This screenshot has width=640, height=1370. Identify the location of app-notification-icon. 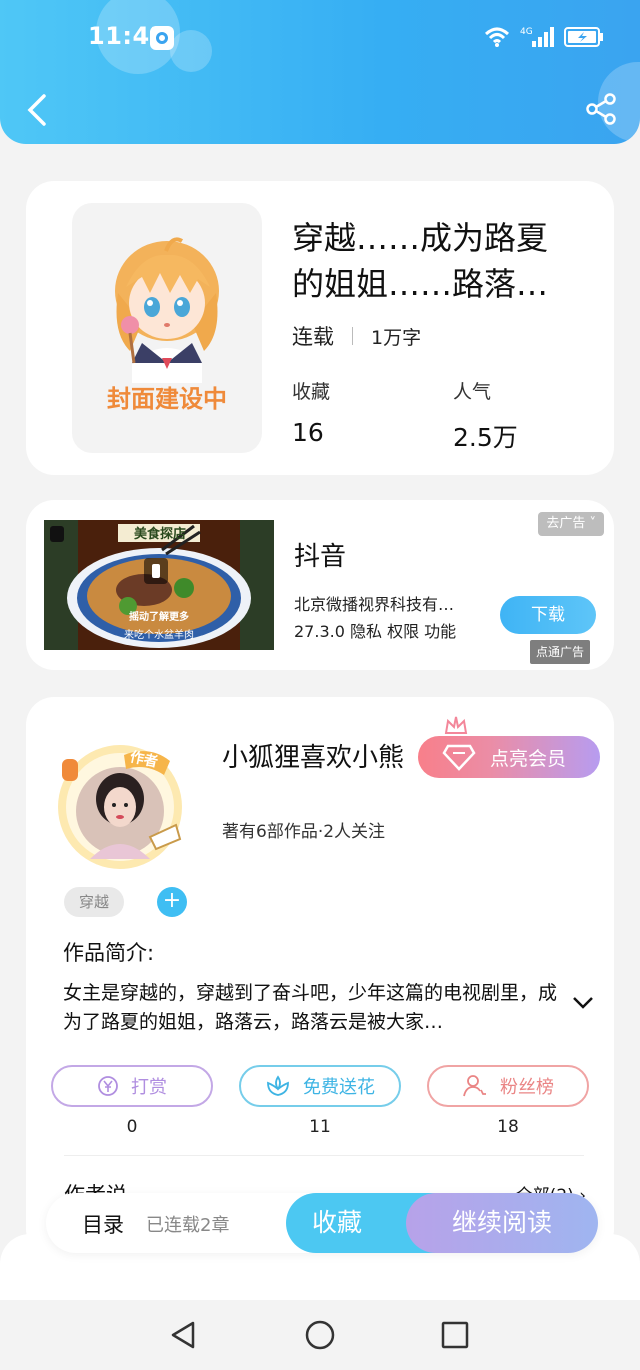
(162, 38).